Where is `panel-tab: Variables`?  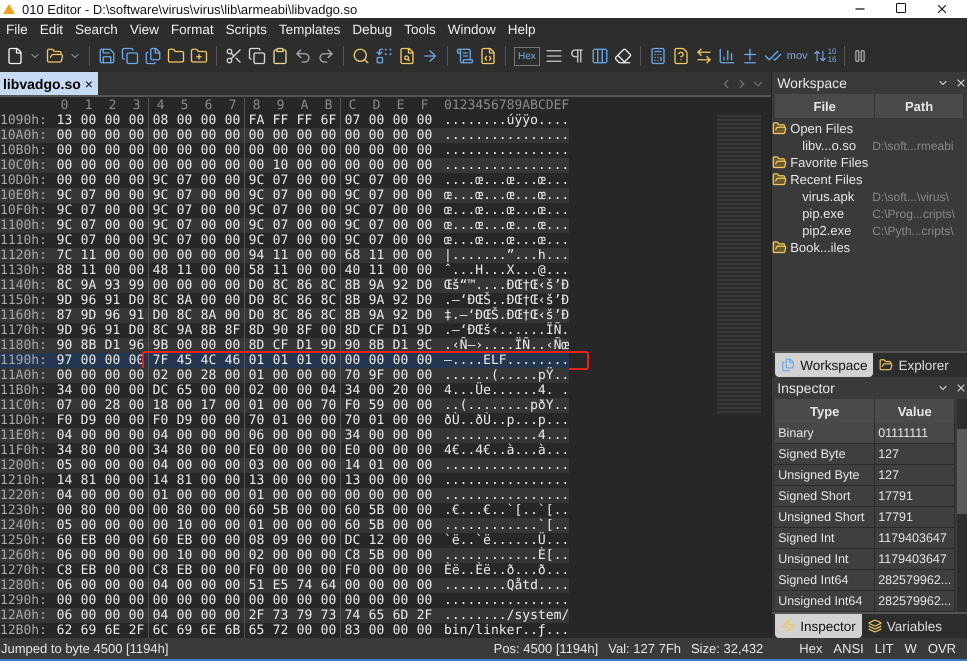 panel-tab: Variables is located at coordinates (905, 626).